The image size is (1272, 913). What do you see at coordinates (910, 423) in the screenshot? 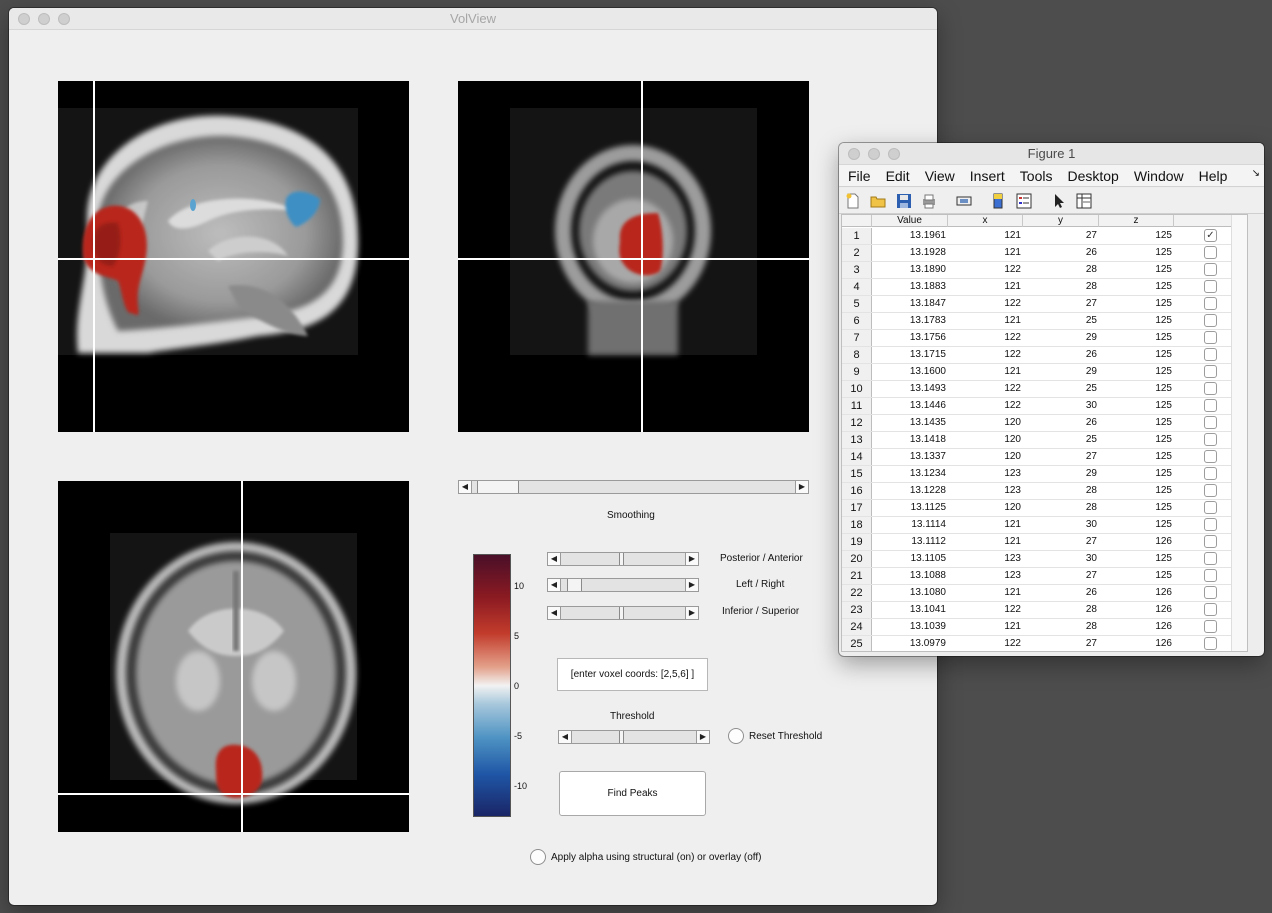
I see `cell-value: 13.1435` at bounding box center [910, 423].